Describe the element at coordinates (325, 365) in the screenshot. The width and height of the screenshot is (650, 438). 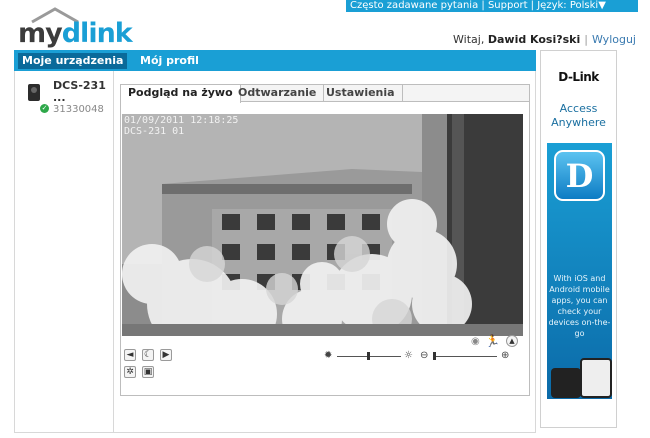
I see `video-controls: ◄ ☾ ▶ ✲ ▣ ◉ 🏃 ▲ ✹ ☼ ⊖ ⊕` at that location.